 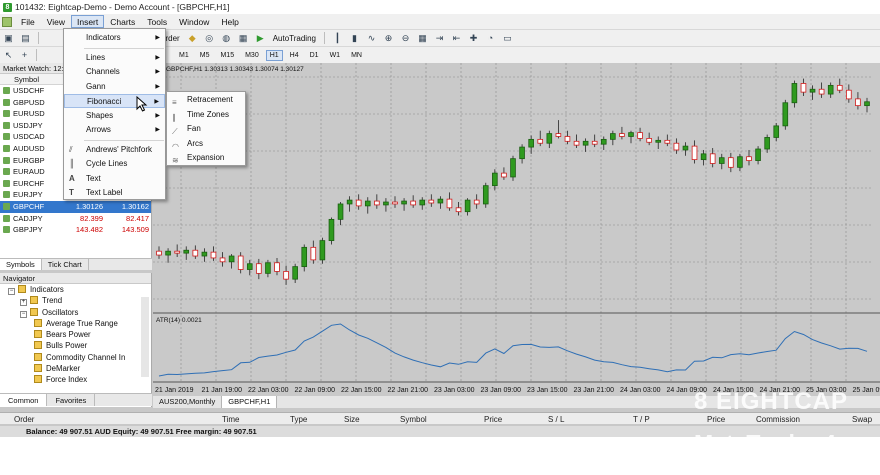 What do you see at coordinates (114, 130) in the screenshot?
I see `menu-item-arrows: Arrows ▶` at bounding box center [114, 130].